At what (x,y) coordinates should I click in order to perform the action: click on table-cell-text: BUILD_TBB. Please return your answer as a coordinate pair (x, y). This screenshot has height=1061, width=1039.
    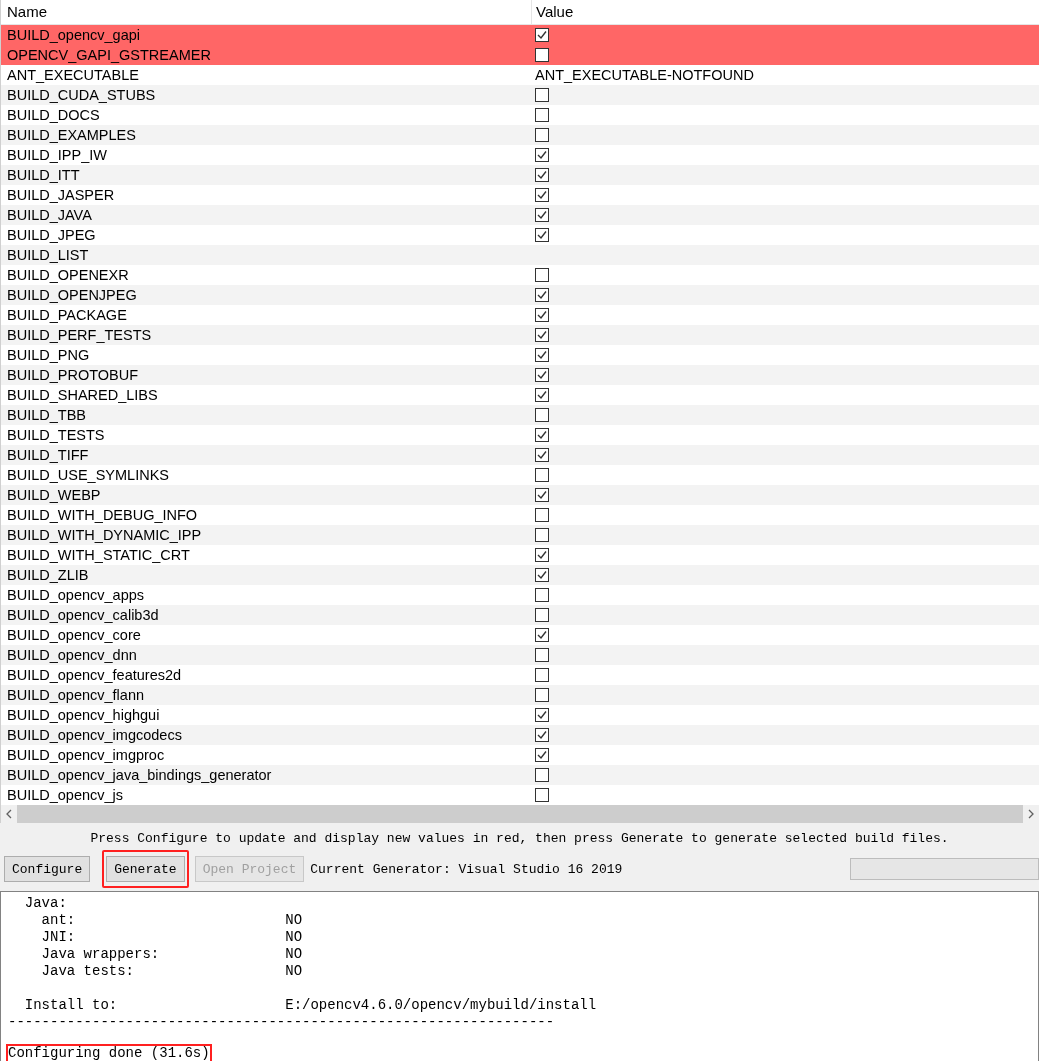
    Looking at the image, I should click on (46, 415).